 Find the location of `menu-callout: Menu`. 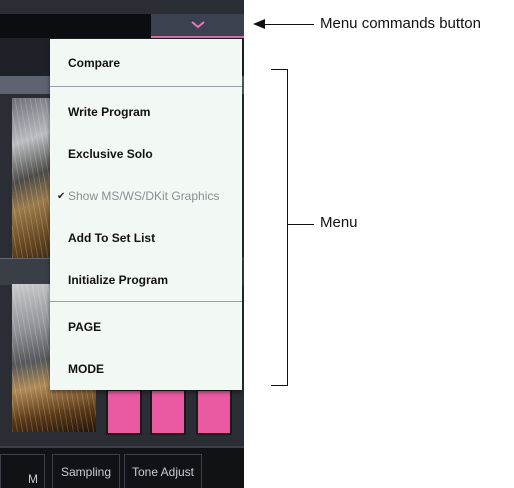

menu-callout: Menu is located at coordinates (339, 222).